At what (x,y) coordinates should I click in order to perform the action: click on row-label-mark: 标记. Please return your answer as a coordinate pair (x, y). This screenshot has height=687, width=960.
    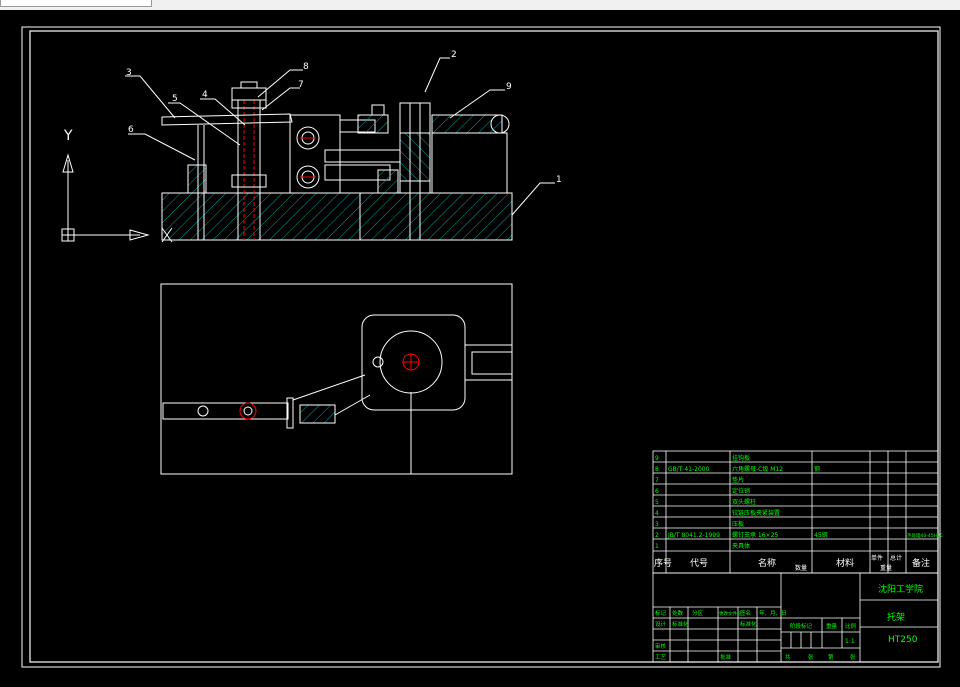
    Looking at the image, I should click on (661, 613).